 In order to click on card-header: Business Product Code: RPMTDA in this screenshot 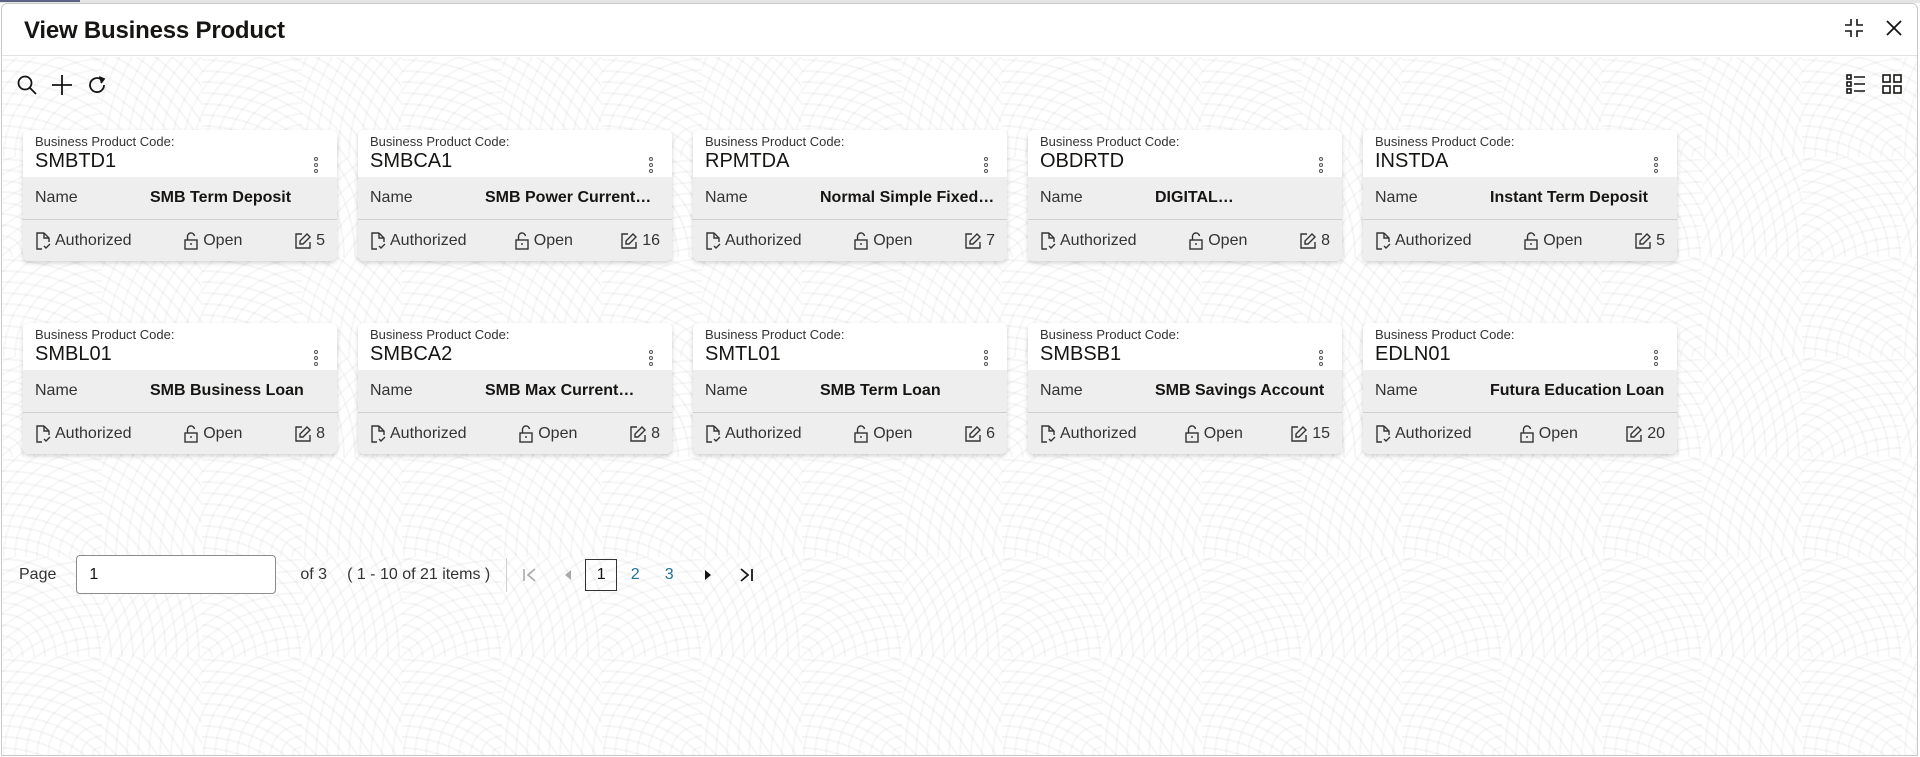, I will do `click(850, 153)`.